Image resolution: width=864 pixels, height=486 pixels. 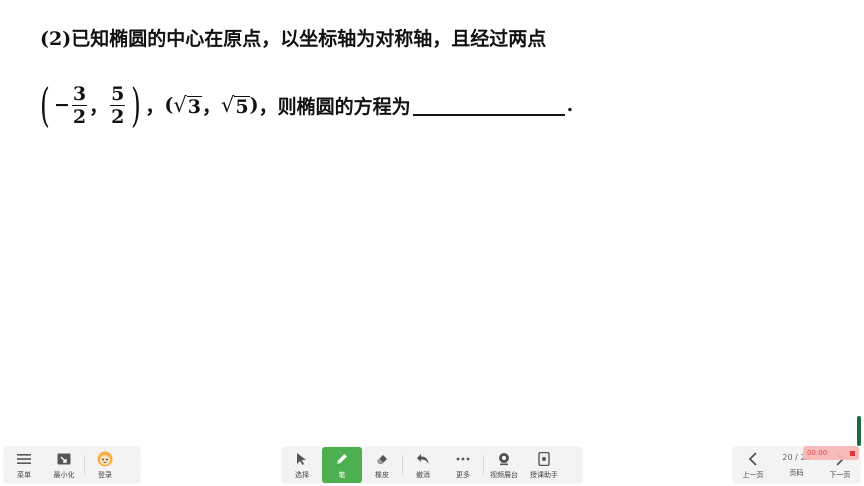 What do you see at coordinates (382, 474) in the screenshot?
I see `eraser-label: 橡皮` at bounding box center [382, 474].